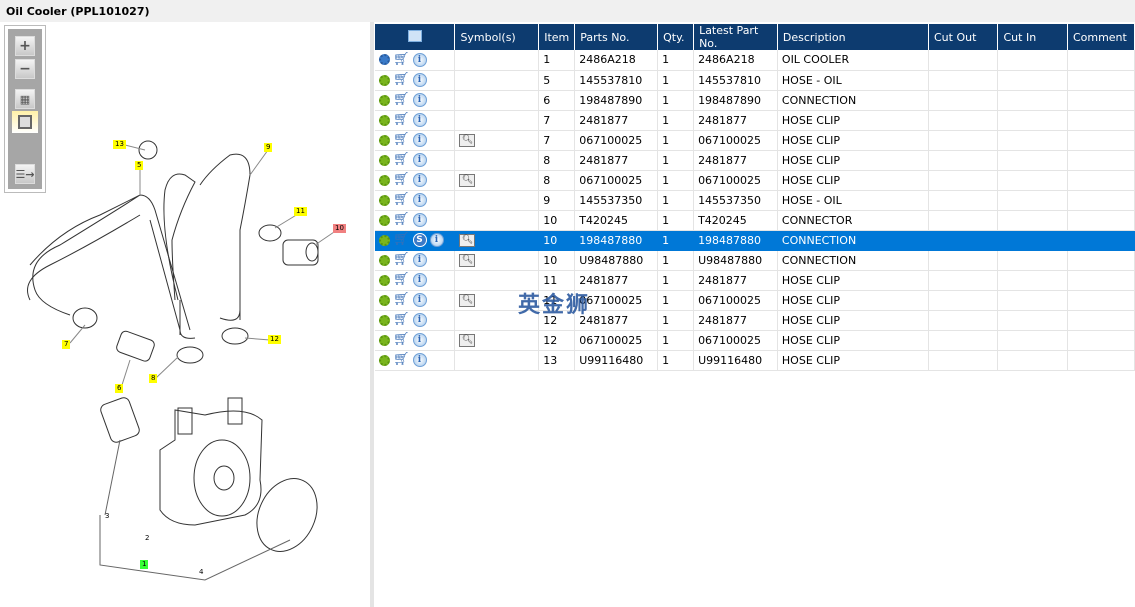  What do you see at coordinates (755, 340) in the screenshot?
I see `table-row: 🛒︎ i 🔍︎ 12 067100025 1 067100025 HOSE CLIP` at bounding box center [755, 340].